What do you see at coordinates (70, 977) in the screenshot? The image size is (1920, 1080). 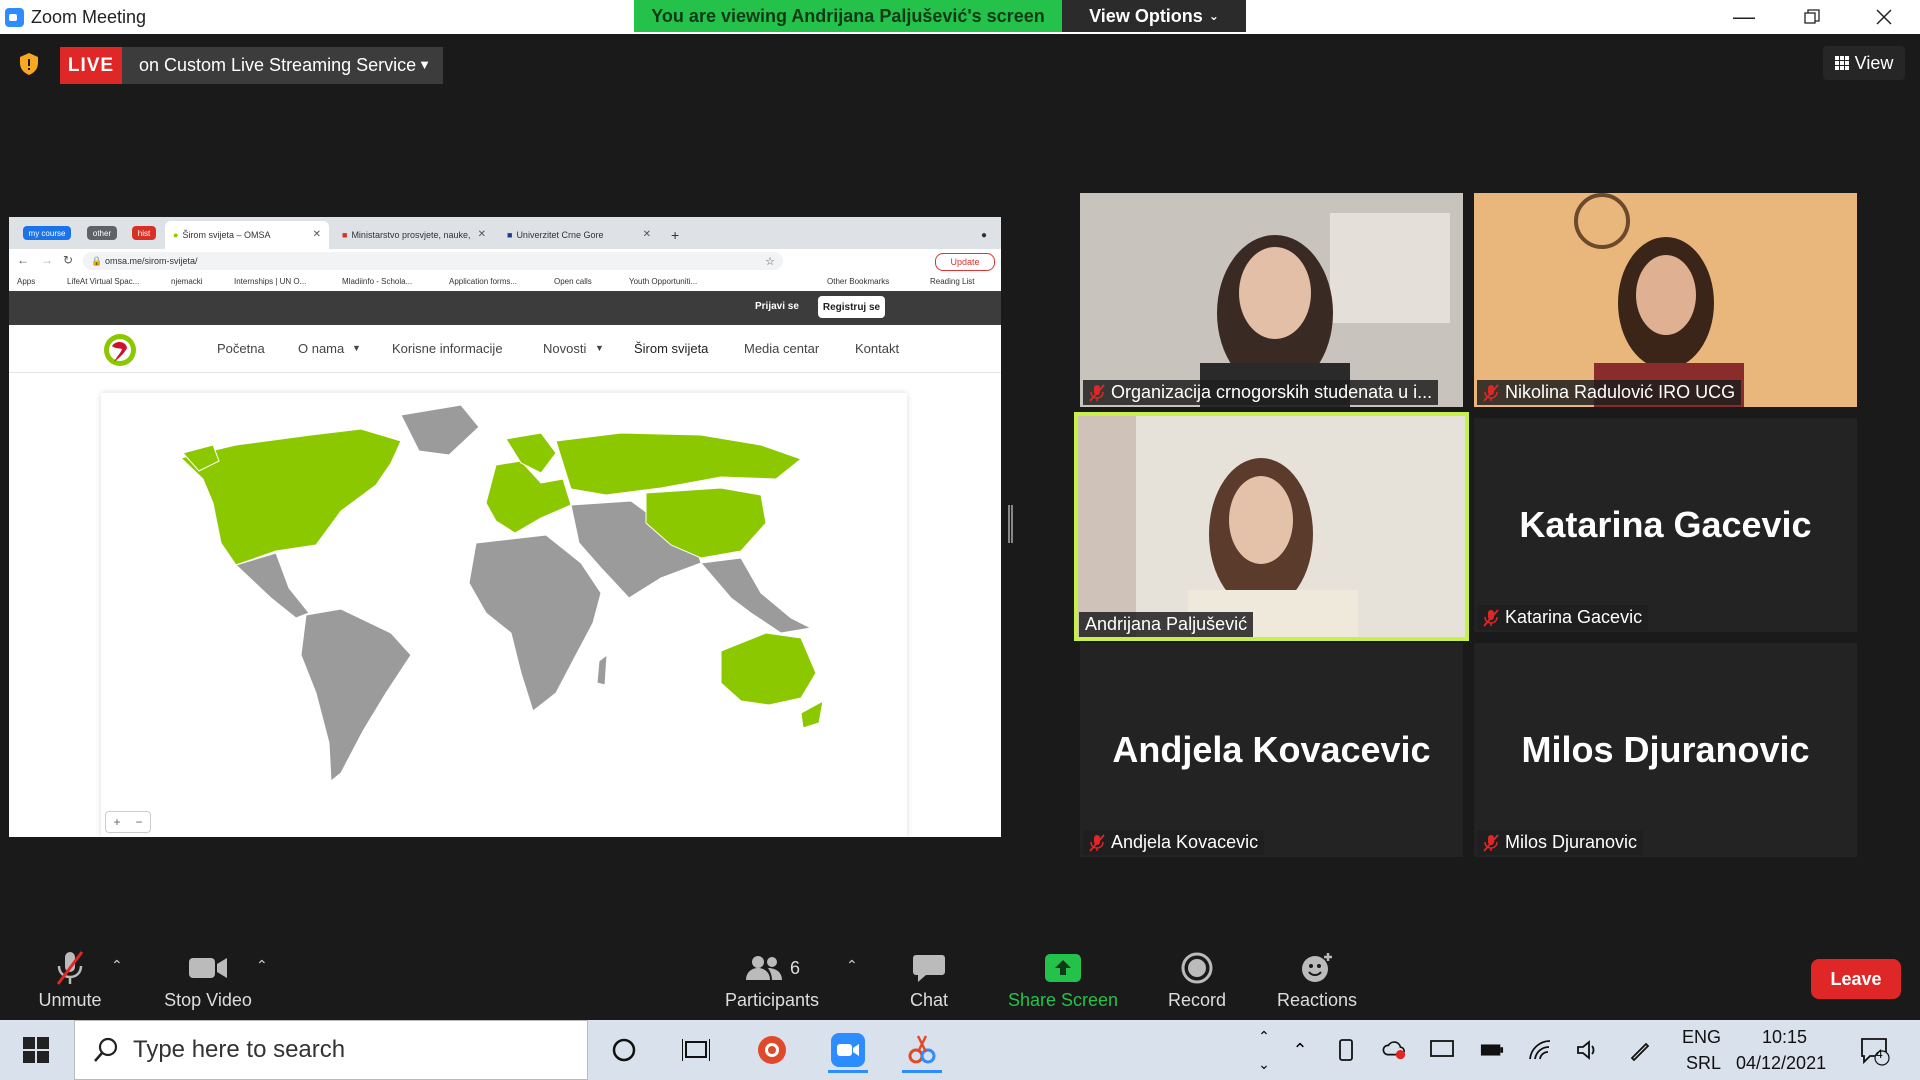 I see `unmute-button: Unmute` at bounding box center [70, 977].